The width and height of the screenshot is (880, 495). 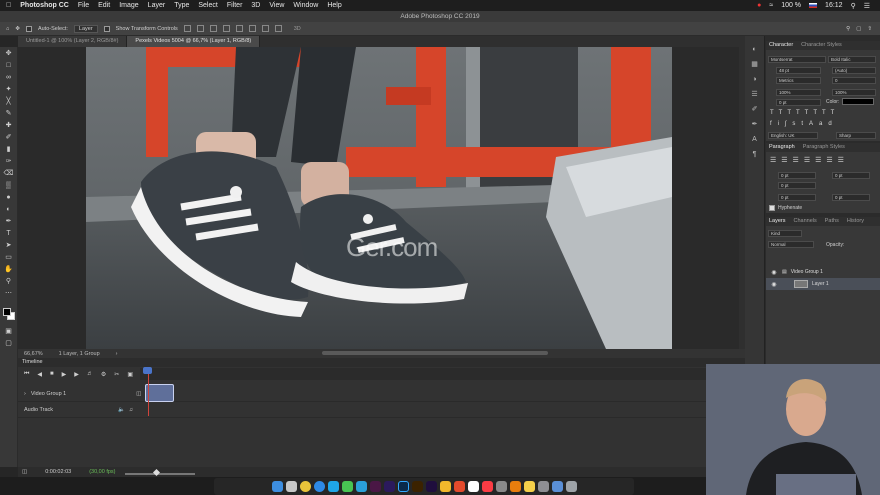 I want to click on blend-mode-select: Normal, so click(x=791, y=244).